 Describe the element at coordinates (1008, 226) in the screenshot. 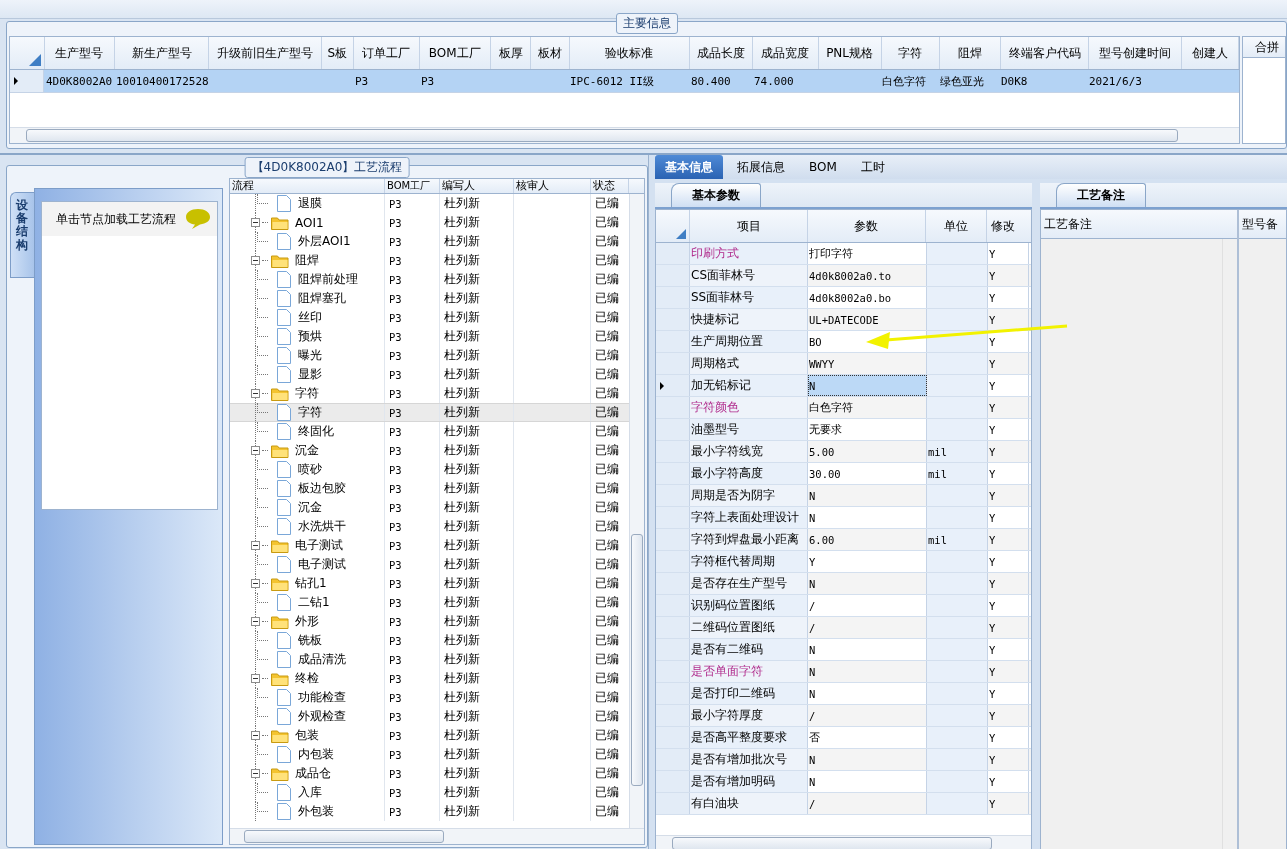

I see `column-header: 修改` at that location.